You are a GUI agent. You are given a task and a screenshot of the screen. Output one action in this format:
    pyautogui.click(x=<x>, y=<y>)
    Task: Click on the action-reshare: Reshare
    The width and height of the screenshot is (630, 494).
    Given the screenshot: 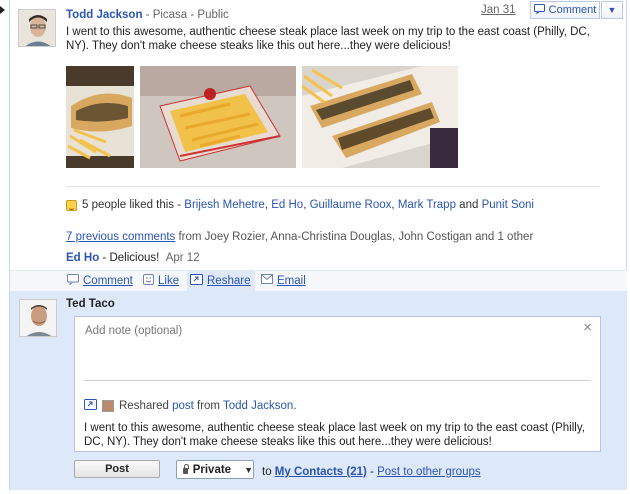 What is the action you would take?
    pyautogui.click(x=220, y=281)
    